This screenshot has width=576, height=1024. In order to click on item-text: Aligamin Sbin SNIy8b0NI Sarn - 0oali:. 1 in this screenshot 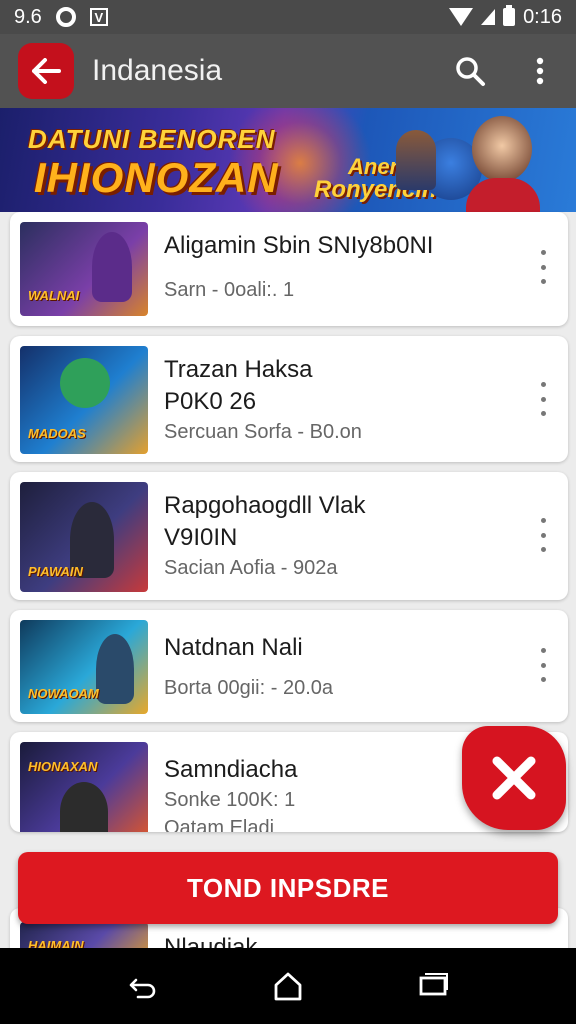, I will do `click(341, 267)`.